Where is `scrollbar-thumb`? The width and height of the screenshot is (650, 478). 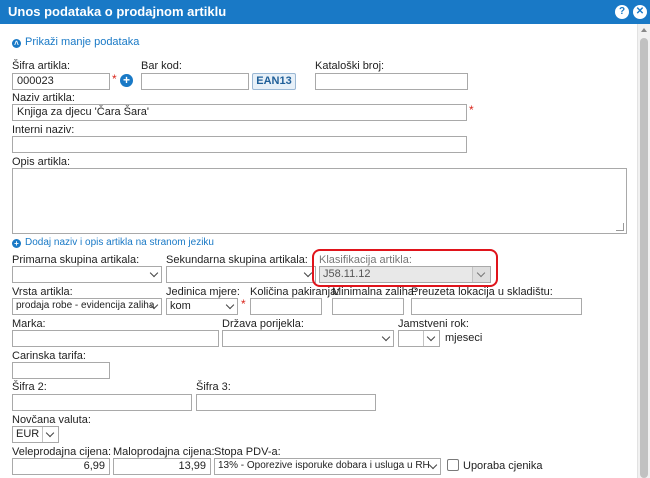
scrollbar-thumb is located at coordinates (644, 258).